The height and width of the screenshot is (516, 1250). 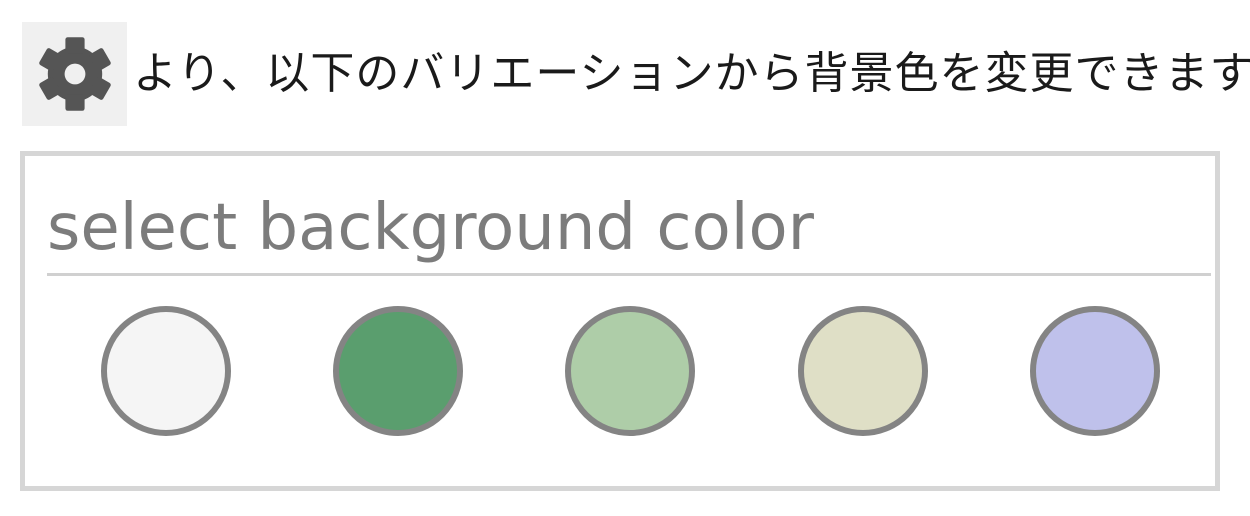 I want to click on settings-button, so click(x=74, y=74).